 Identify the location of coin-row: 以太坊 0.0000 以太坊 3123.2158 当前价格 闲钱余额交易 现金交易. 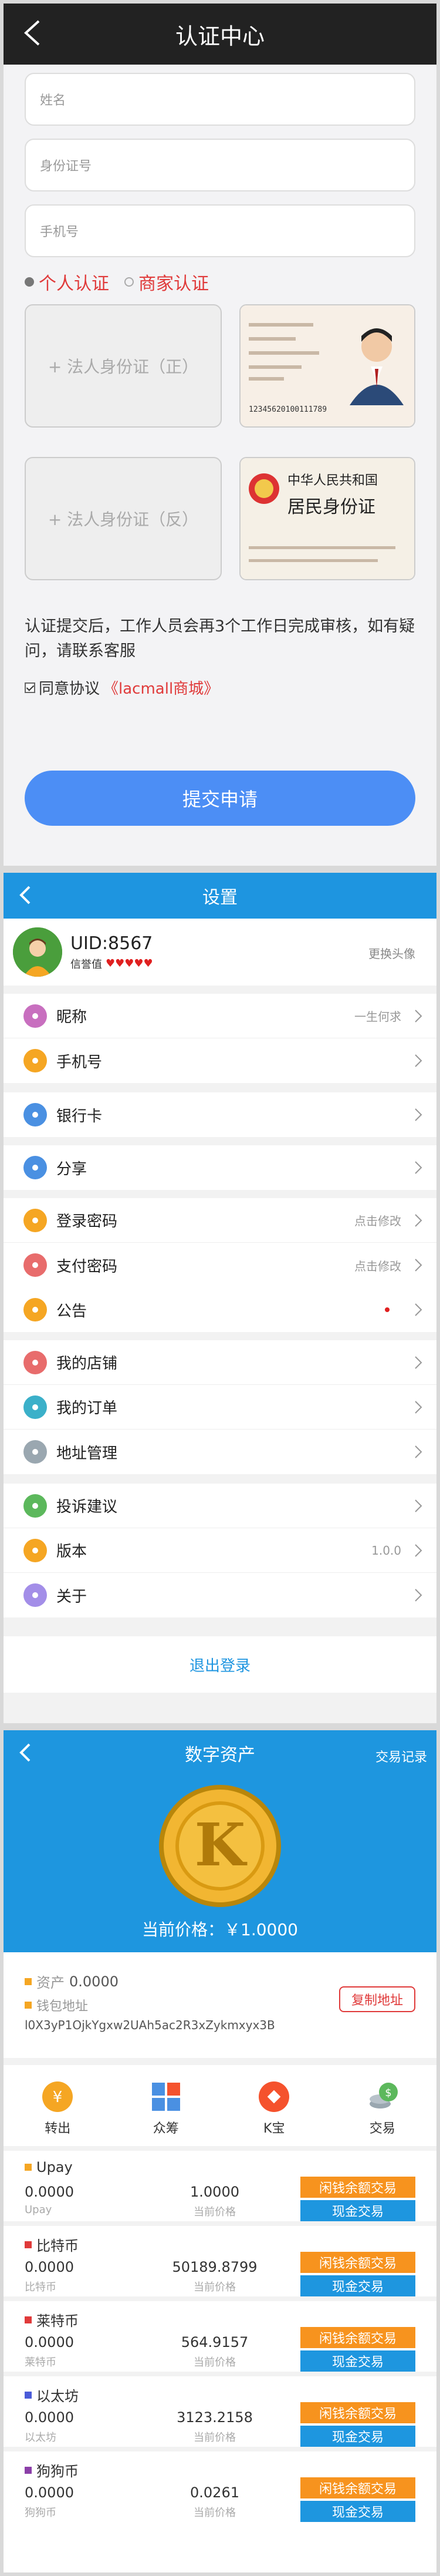
(220, 2410).